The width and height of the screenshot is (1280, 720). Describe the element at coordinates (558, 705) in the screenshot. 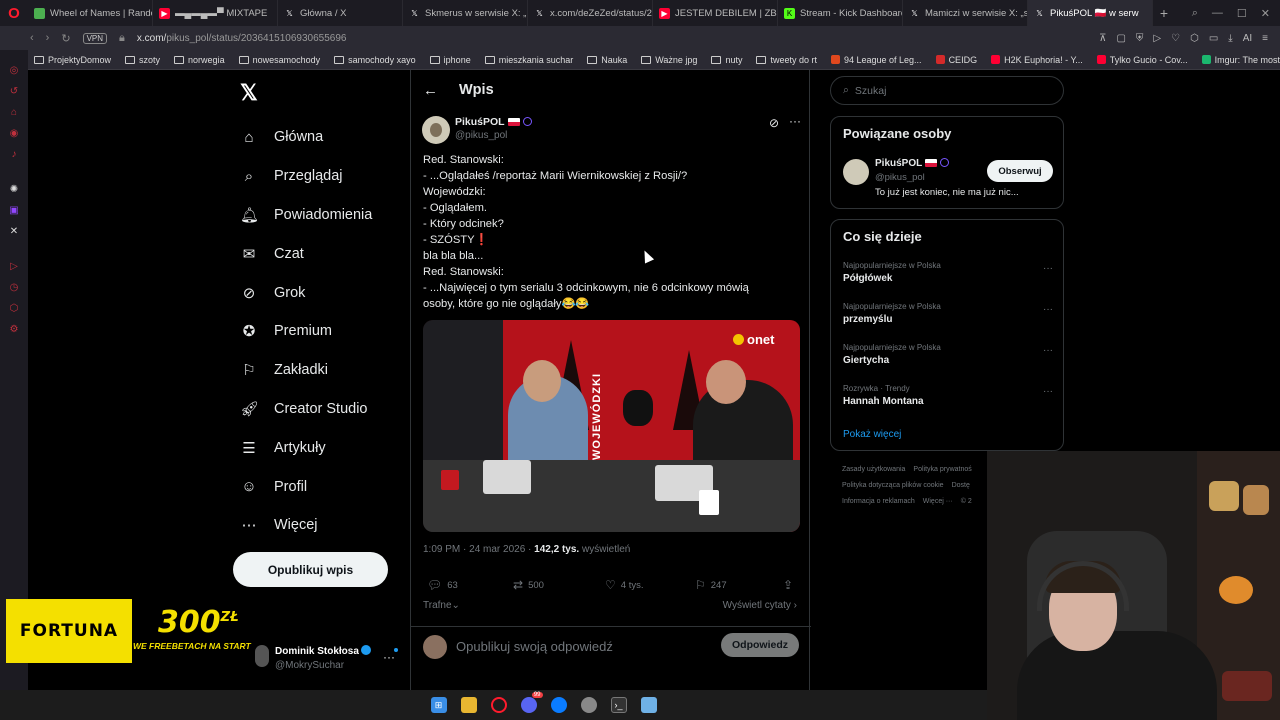

I see `messenger-icon` at that location.